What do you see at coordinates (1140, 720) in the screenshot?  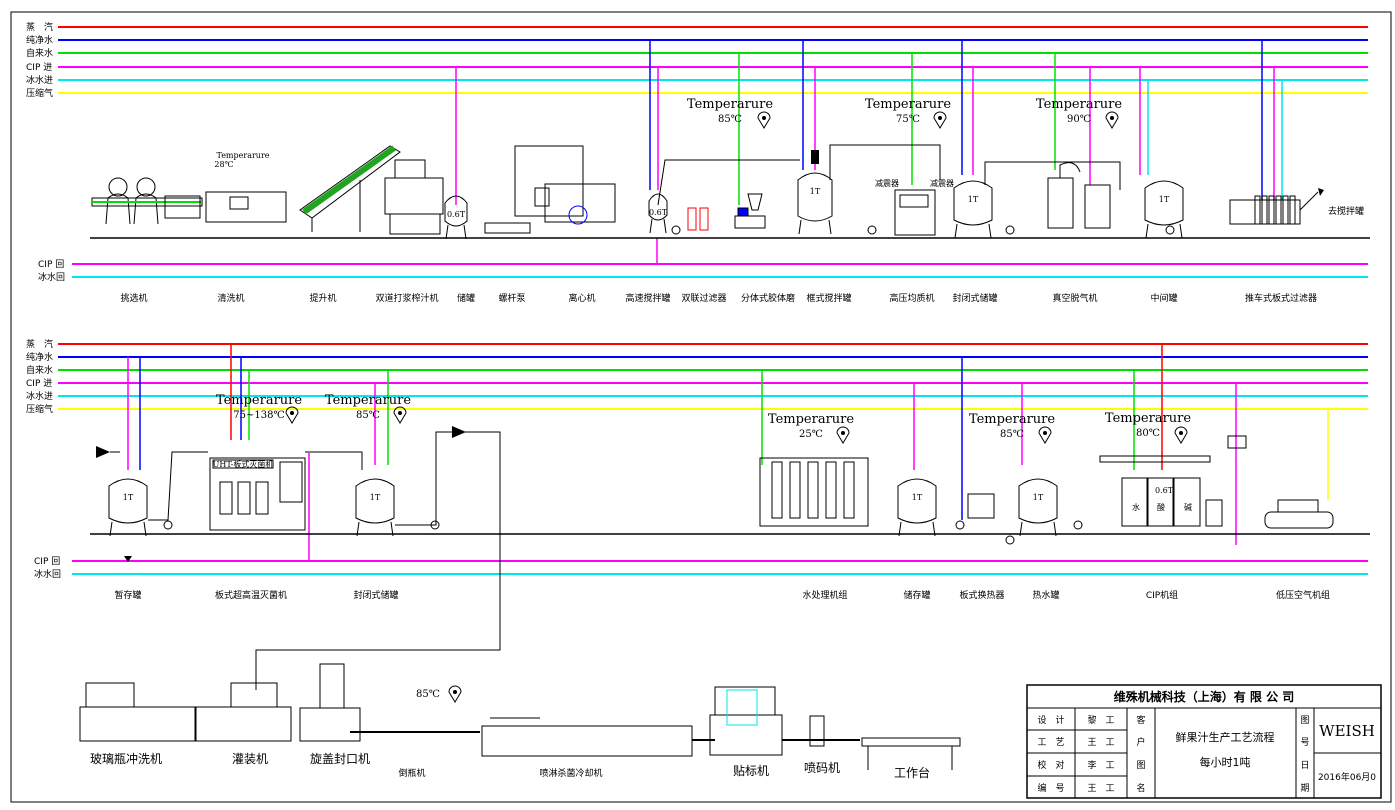 I see `client-char-1: 客` at bounding box center [1140, 720].